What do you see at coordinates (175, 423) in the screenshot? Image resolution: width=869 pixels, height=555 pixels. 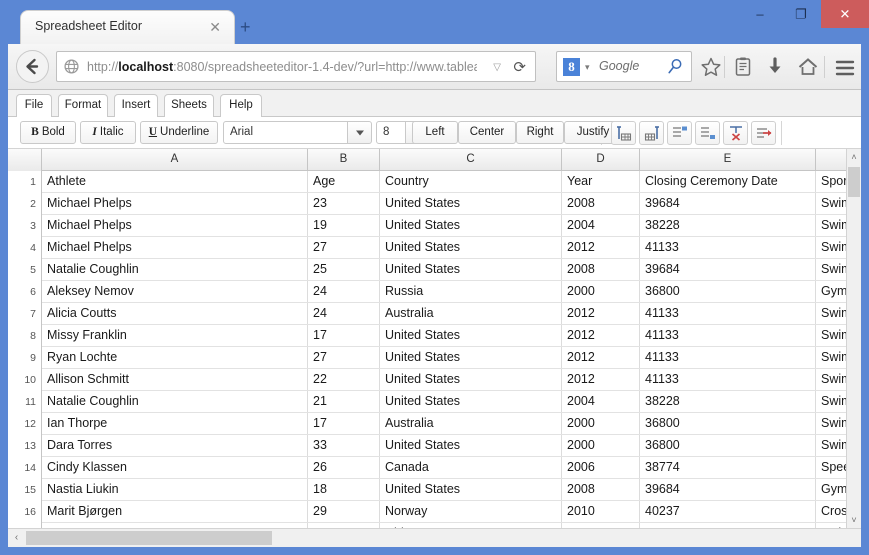 I see `cell: Ian Thorpe` at bounding box center [175, 423].